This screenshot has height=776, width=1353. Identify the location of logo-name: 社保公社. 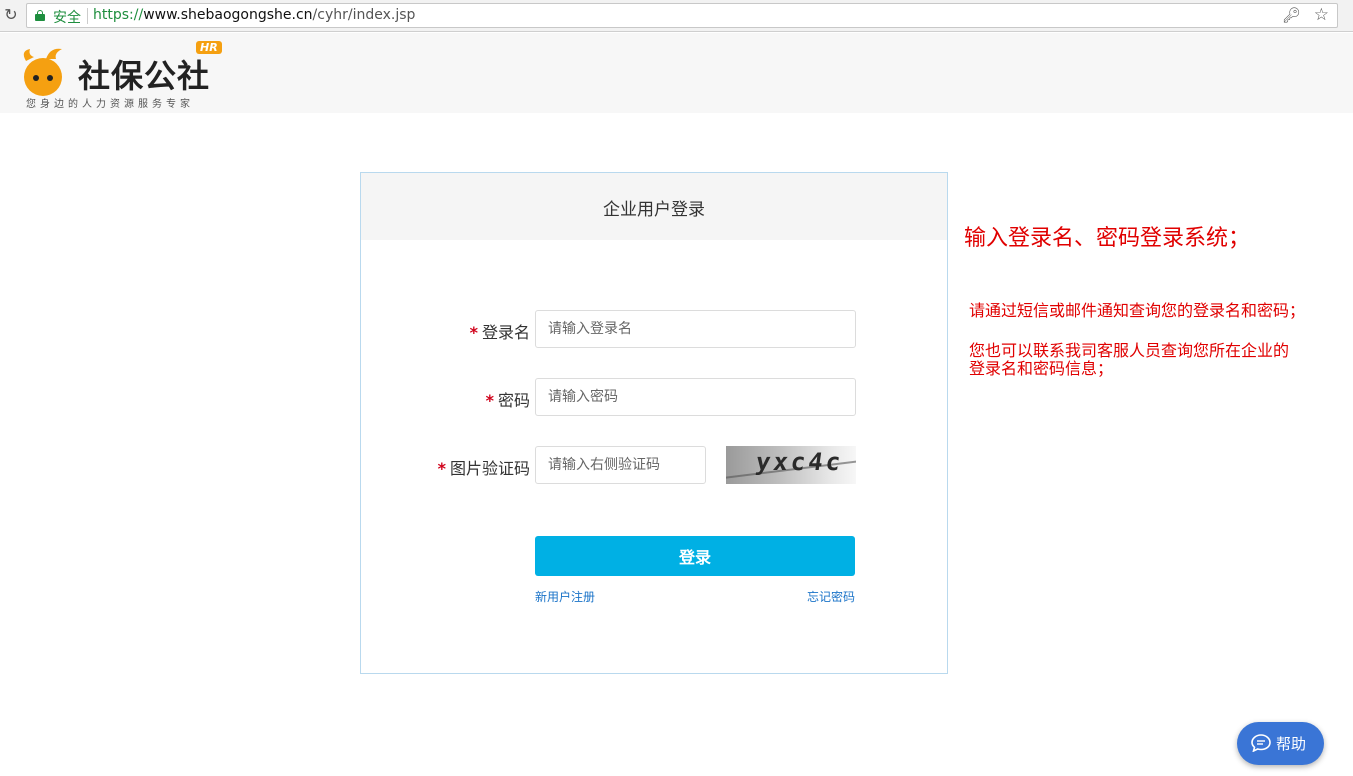
(144, 76).